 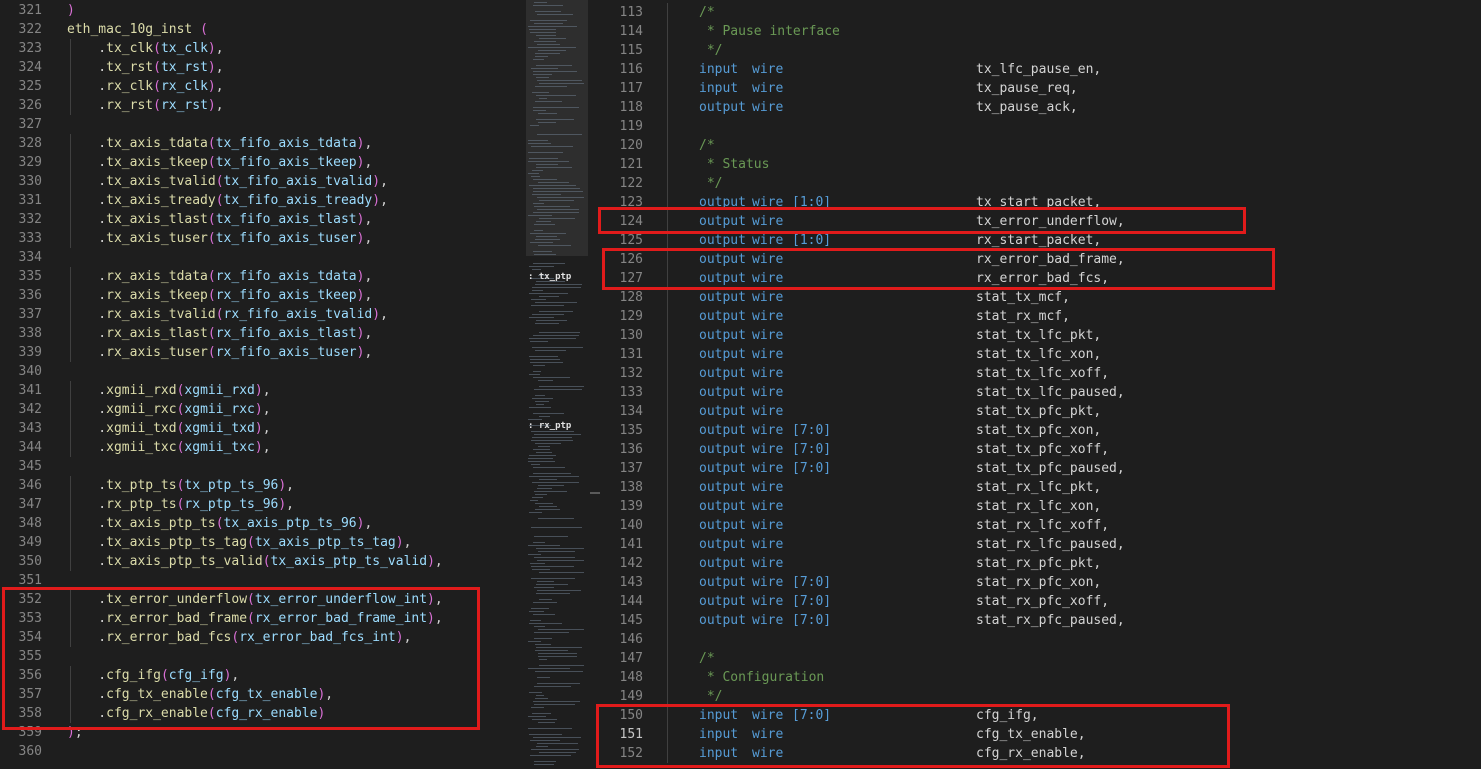 I want to click on code-line: 348 .tx_axis_ptp_ts(tx_axis_ptp_ts_96),, so click(x=263, y=523).